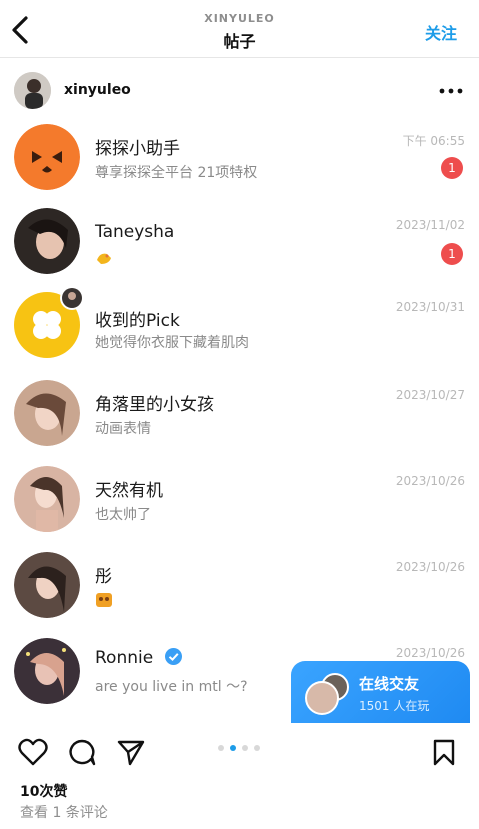 The width and height of the screenshot is (479, 829). I want to click on chat-name: 收到的Pick, so click(137, 321).